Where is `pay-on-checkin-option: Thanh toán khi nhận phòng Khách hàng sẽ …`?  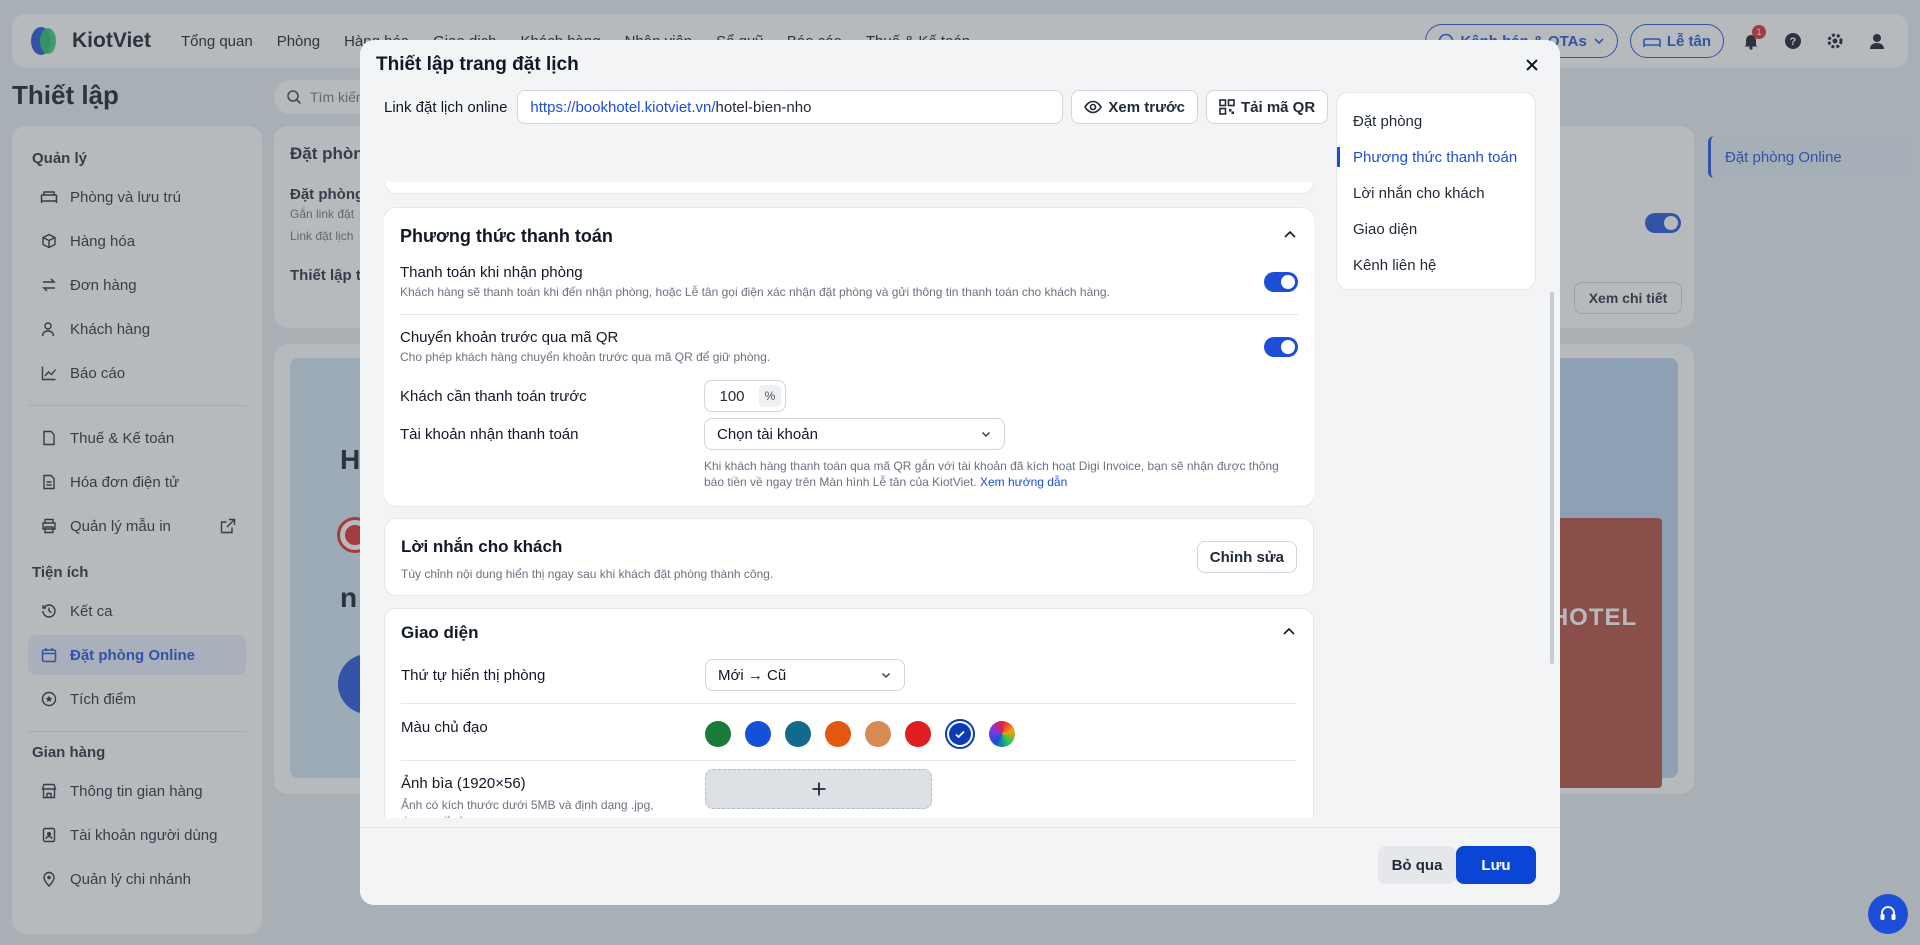 pay-on-checkin-option: Thanh toán khi nhận phòng Khách hàng sẽ … is located at coordinates (849, 281).